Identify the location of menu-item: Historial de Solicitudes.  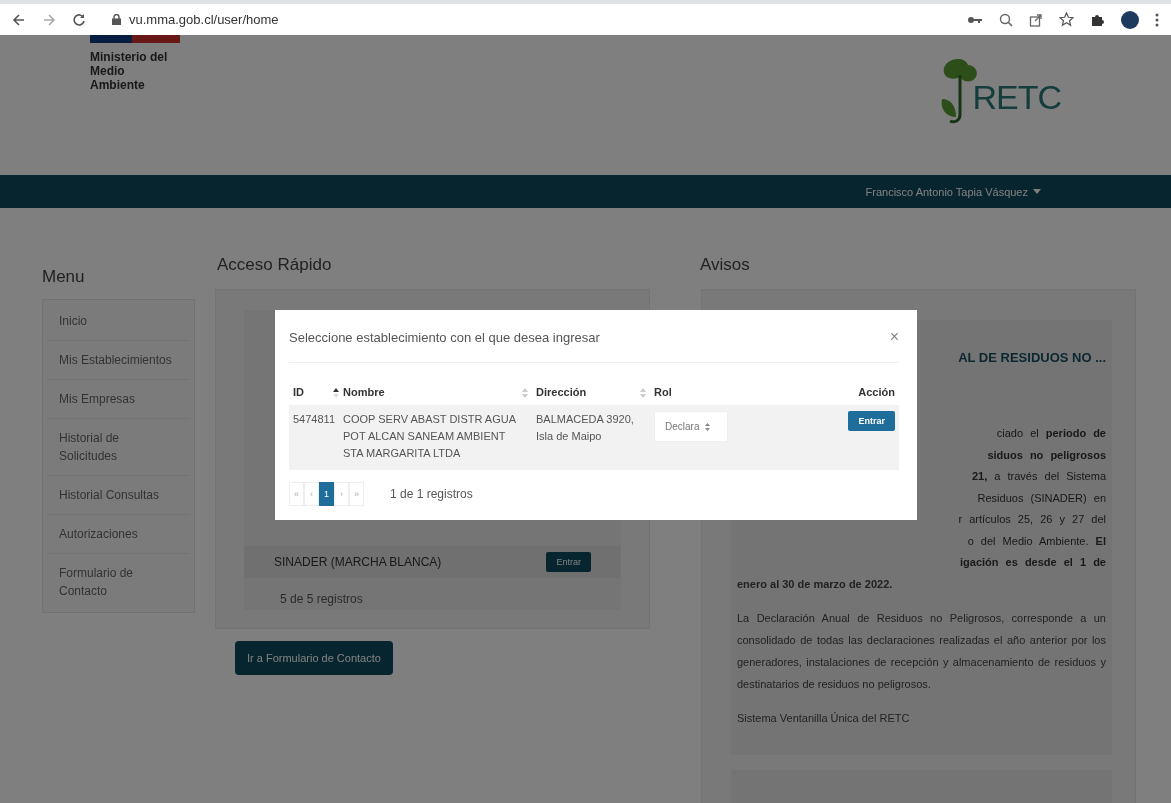
(118, 447).